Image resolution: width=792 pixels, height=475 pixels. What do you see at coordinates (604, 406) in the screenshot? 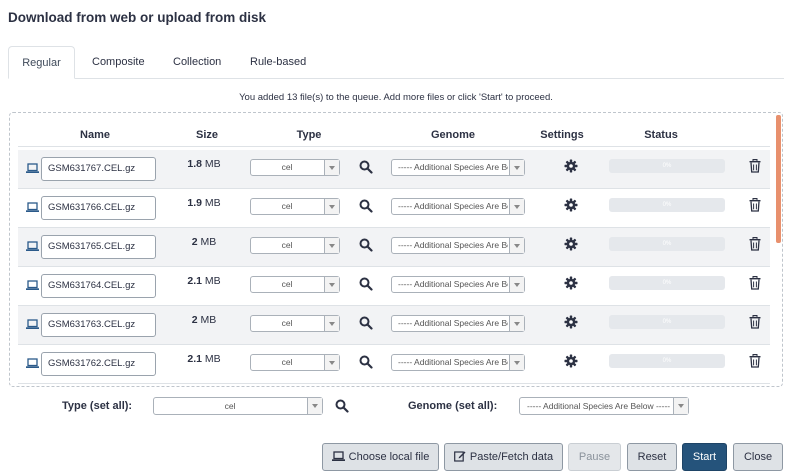
I see `genome-set-all-select: ----- Additional Species Are Below -----` at bounding box center [604, 406].